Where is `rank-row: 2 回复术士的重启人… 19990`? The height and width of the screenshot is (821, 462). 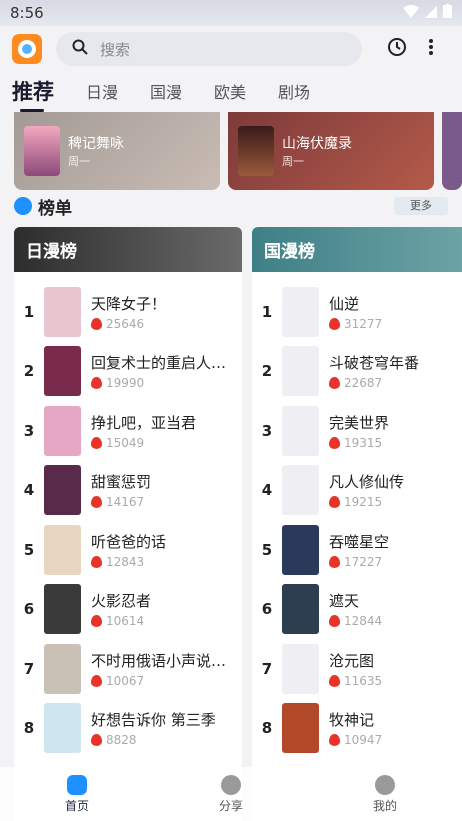
rank-row: 2 回复术士的重启人… 19990 is located at coordinates (128, 372).